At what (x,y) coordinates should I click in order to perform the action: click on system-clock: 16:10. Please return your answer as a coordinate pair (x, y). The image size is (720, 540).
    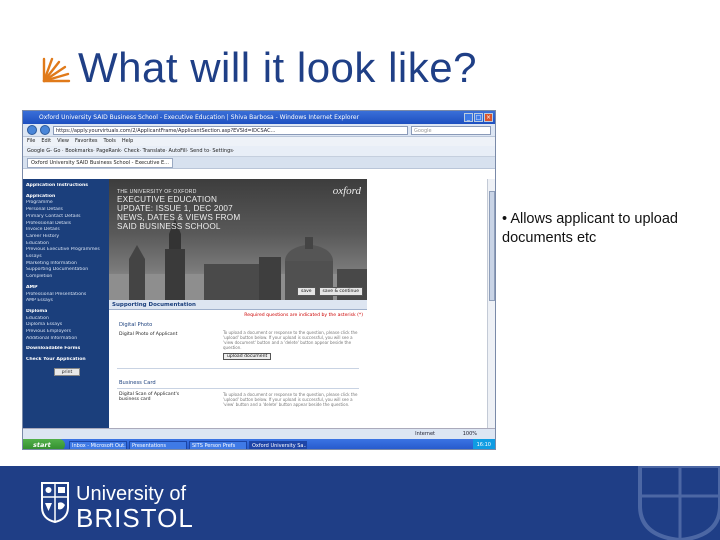
    Looking at the image, I should click on (483, 444).